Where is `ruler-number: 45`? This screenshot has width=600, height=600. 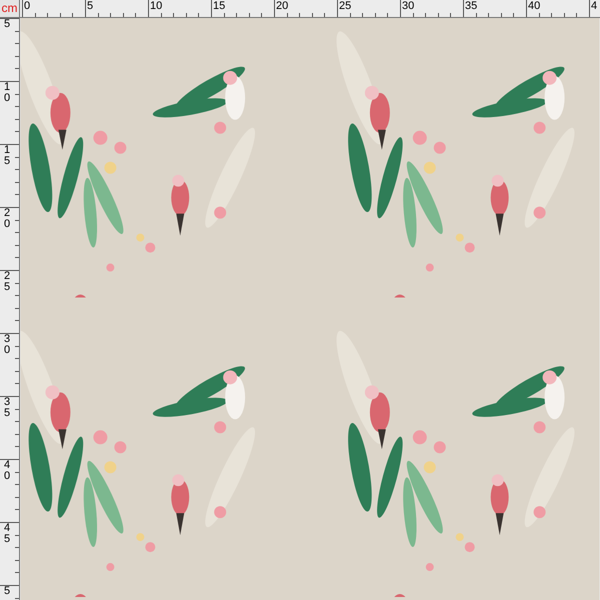
ruler-number: 45 is located at coordinates (7, 534).